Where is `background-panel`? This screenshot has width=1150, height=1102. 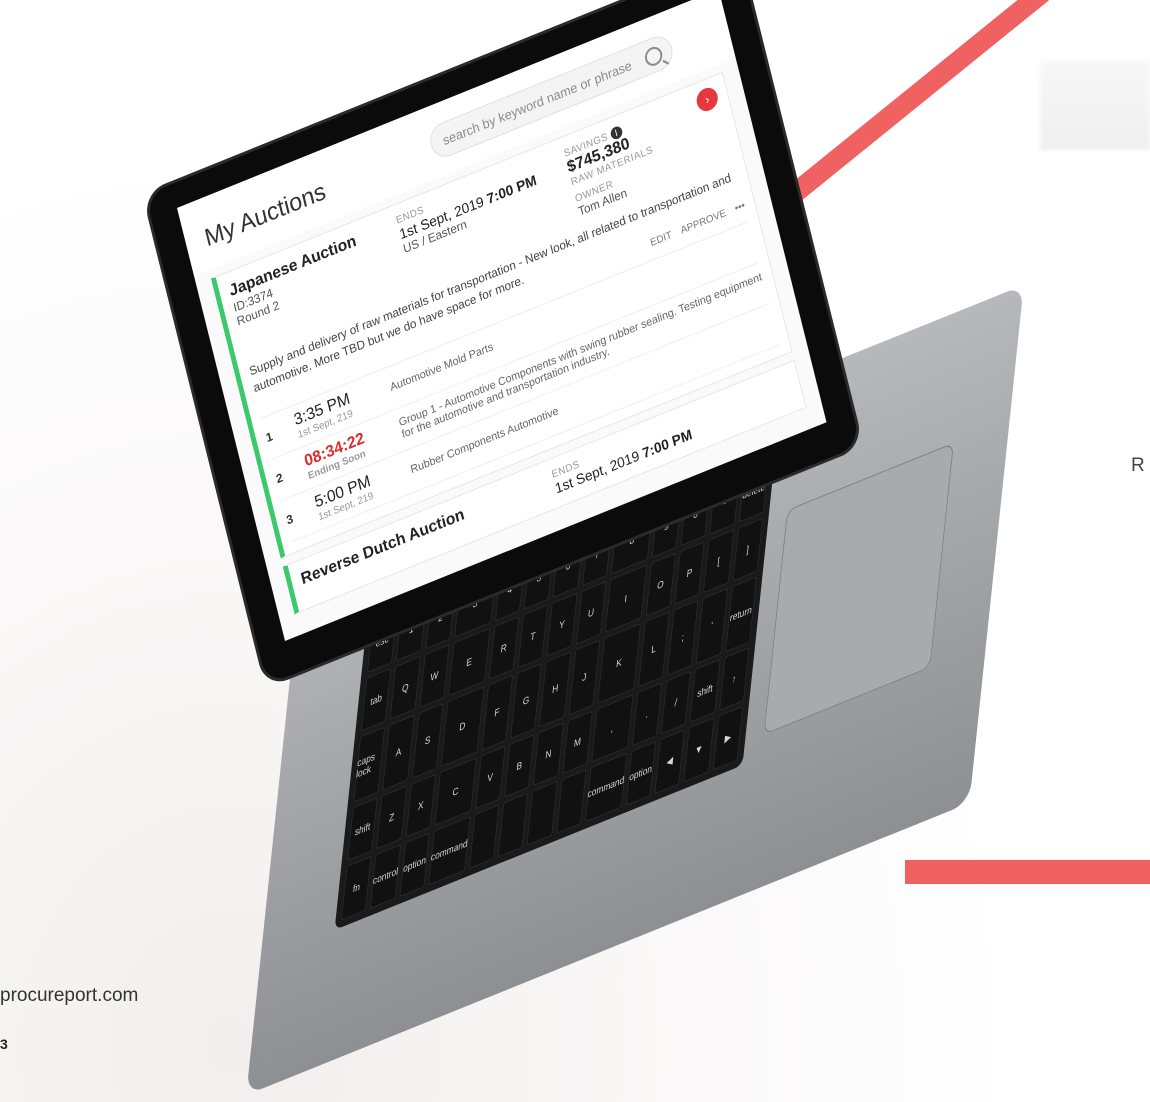 background-panel is located at coordinates (1095, 105).